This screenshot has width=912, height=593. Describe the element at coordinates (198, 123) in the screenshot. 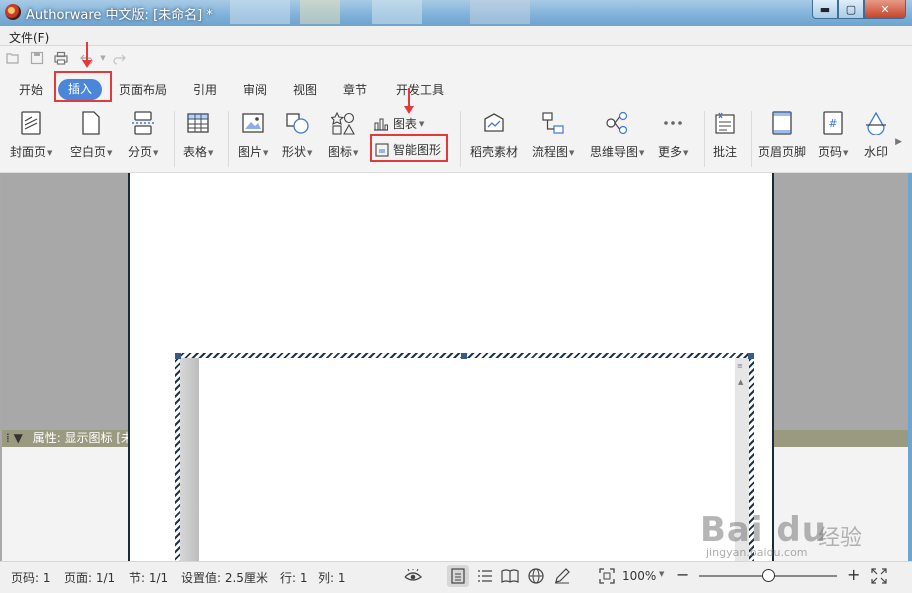

I see `table-icon` at that location.